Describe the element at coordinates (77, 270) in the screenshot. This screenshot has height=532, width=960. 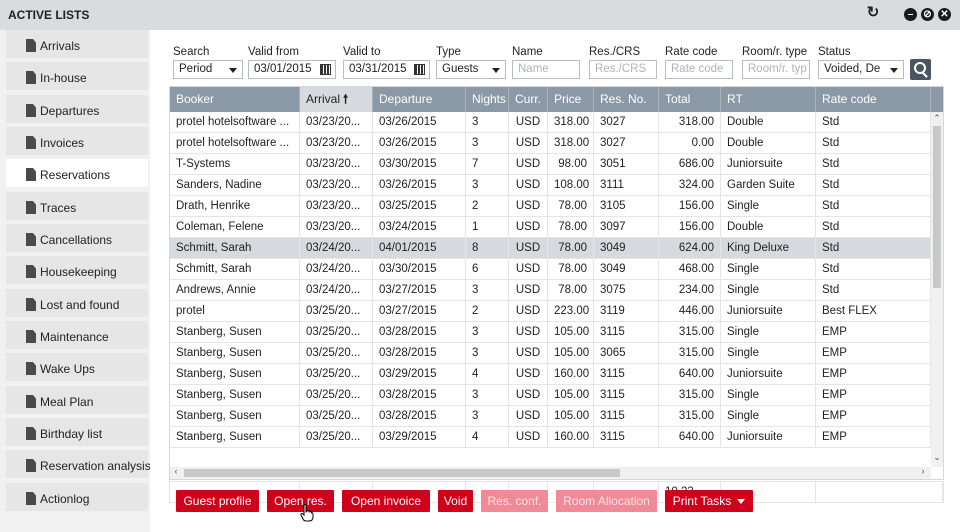
I see `sidebar-item-housekeeping: Housekeeping` at that location.